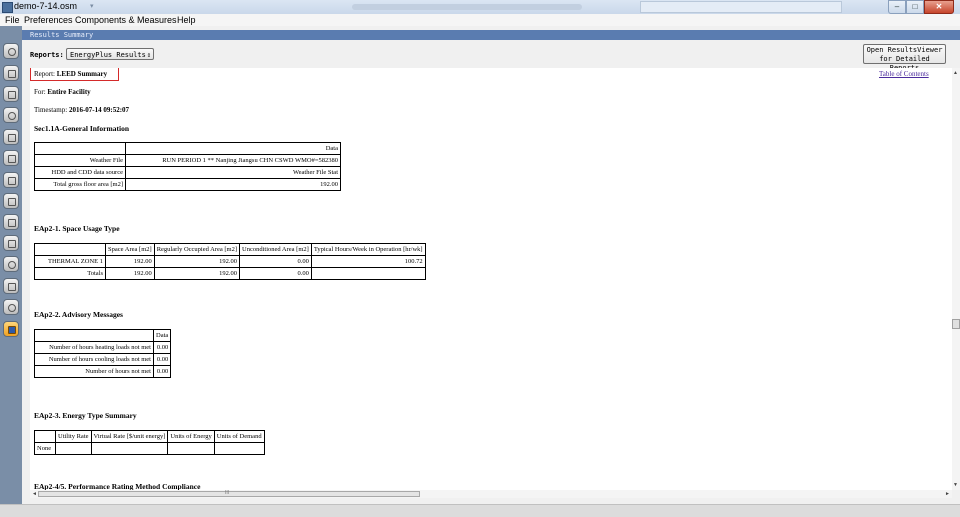  What do you see at coordinates (491, 494) in the screenshot?
I see `horizontal-scrollbar: ◄ III ►` at bounding box center [491, 494].